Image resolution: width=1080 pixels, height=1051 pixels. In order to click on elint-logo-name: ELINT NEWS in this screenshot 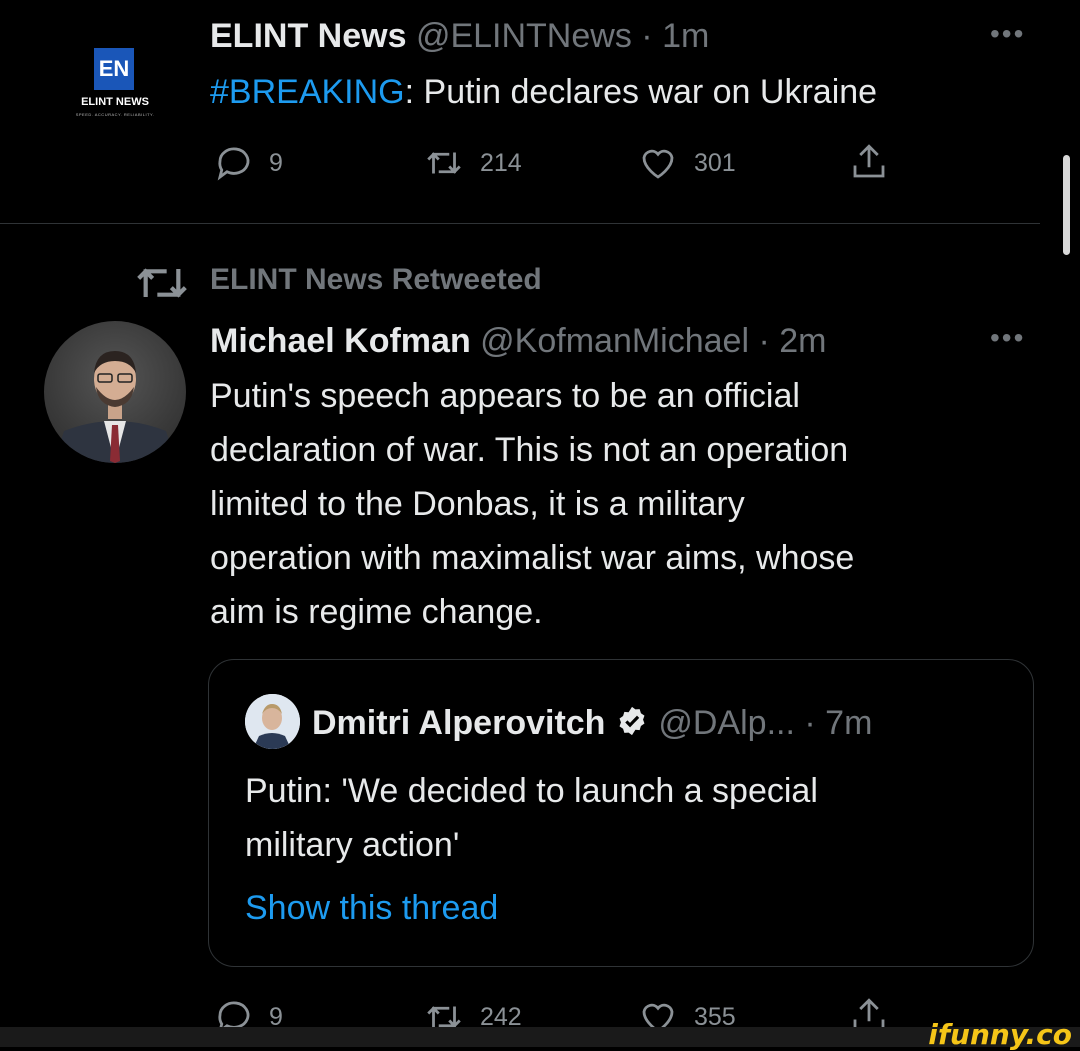, I will do `click(115, 102)`.